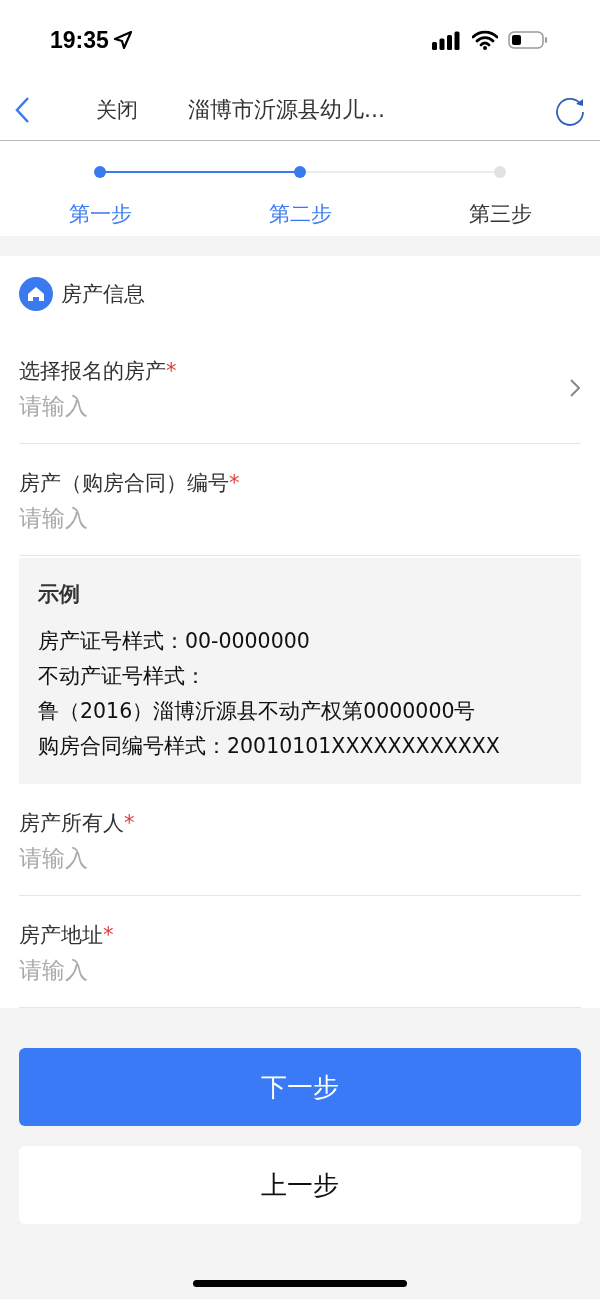 The image size is (600, 1299). Describe the element at coordinates (122, 40) in the screenshot. I see `location-icon` at that location.